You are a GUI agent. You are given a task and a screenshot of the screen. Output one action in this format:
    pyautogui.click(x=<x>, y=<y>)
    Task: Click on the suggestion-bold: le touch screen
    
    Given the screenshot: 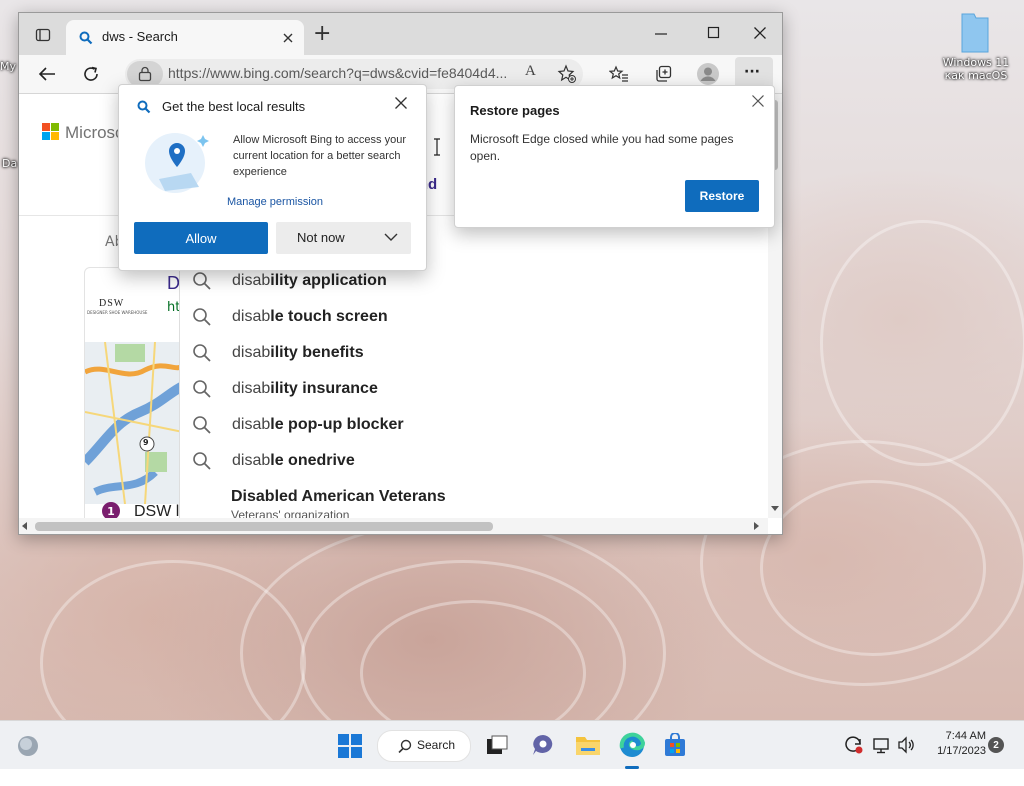 What is the action you would take?
    pyautogui.click(x=329, y=316)
    